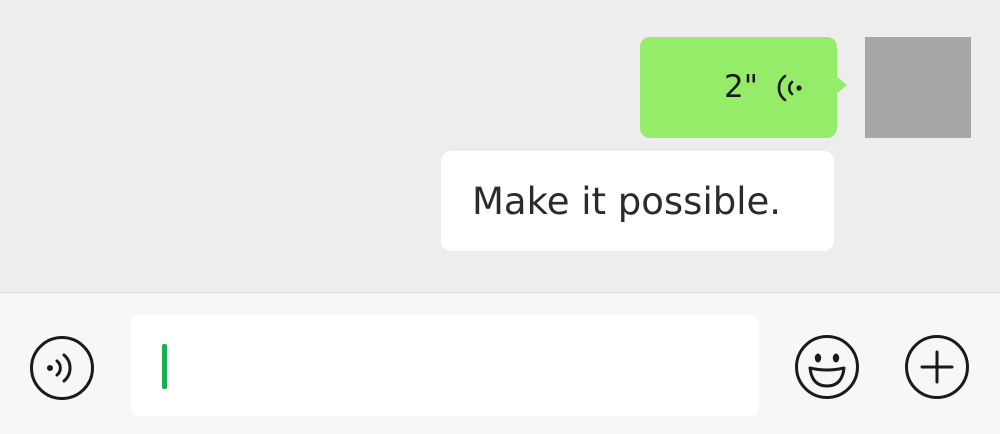  Describe the element at coordinates (741, 87) in the screenshot. I see `voice-message-duration: 2"` at that location.